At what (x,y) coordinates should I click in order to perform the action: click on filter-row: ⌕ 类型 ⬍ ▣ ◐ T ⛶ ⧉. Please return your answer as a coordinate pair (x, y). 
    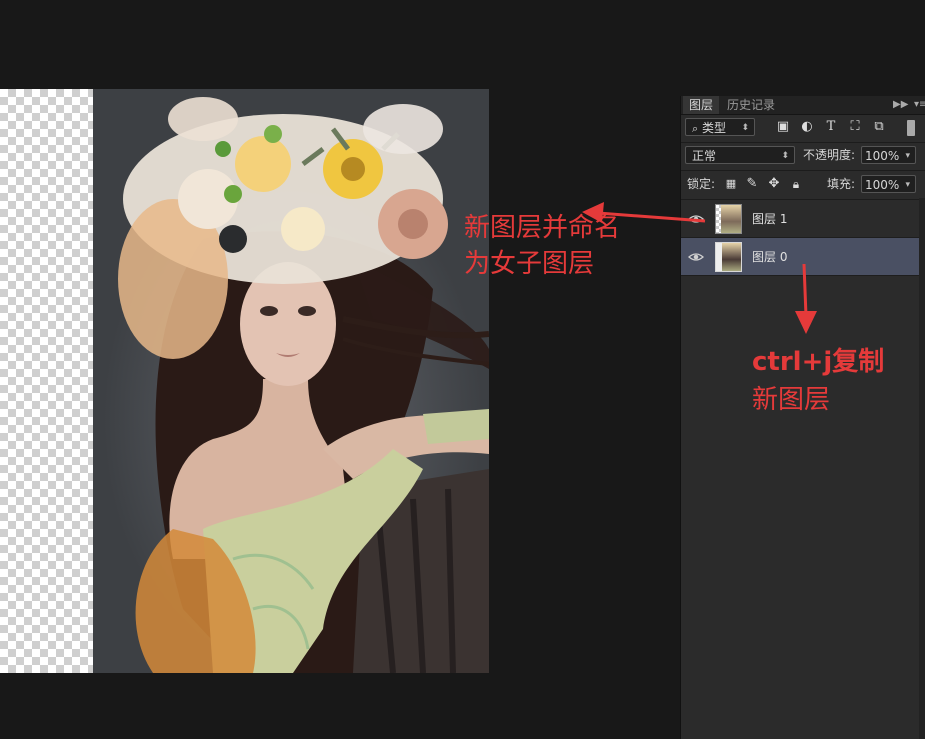
    Looking at the image, I should click on (803, 129).